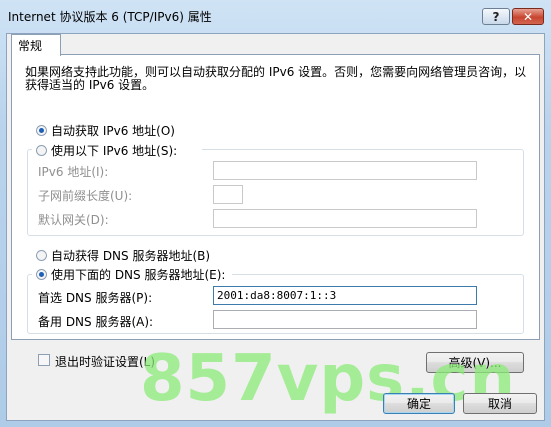 This screenshot has height=427, width=551. I want to click on tab-general-label: 常规, so click(30, 46).